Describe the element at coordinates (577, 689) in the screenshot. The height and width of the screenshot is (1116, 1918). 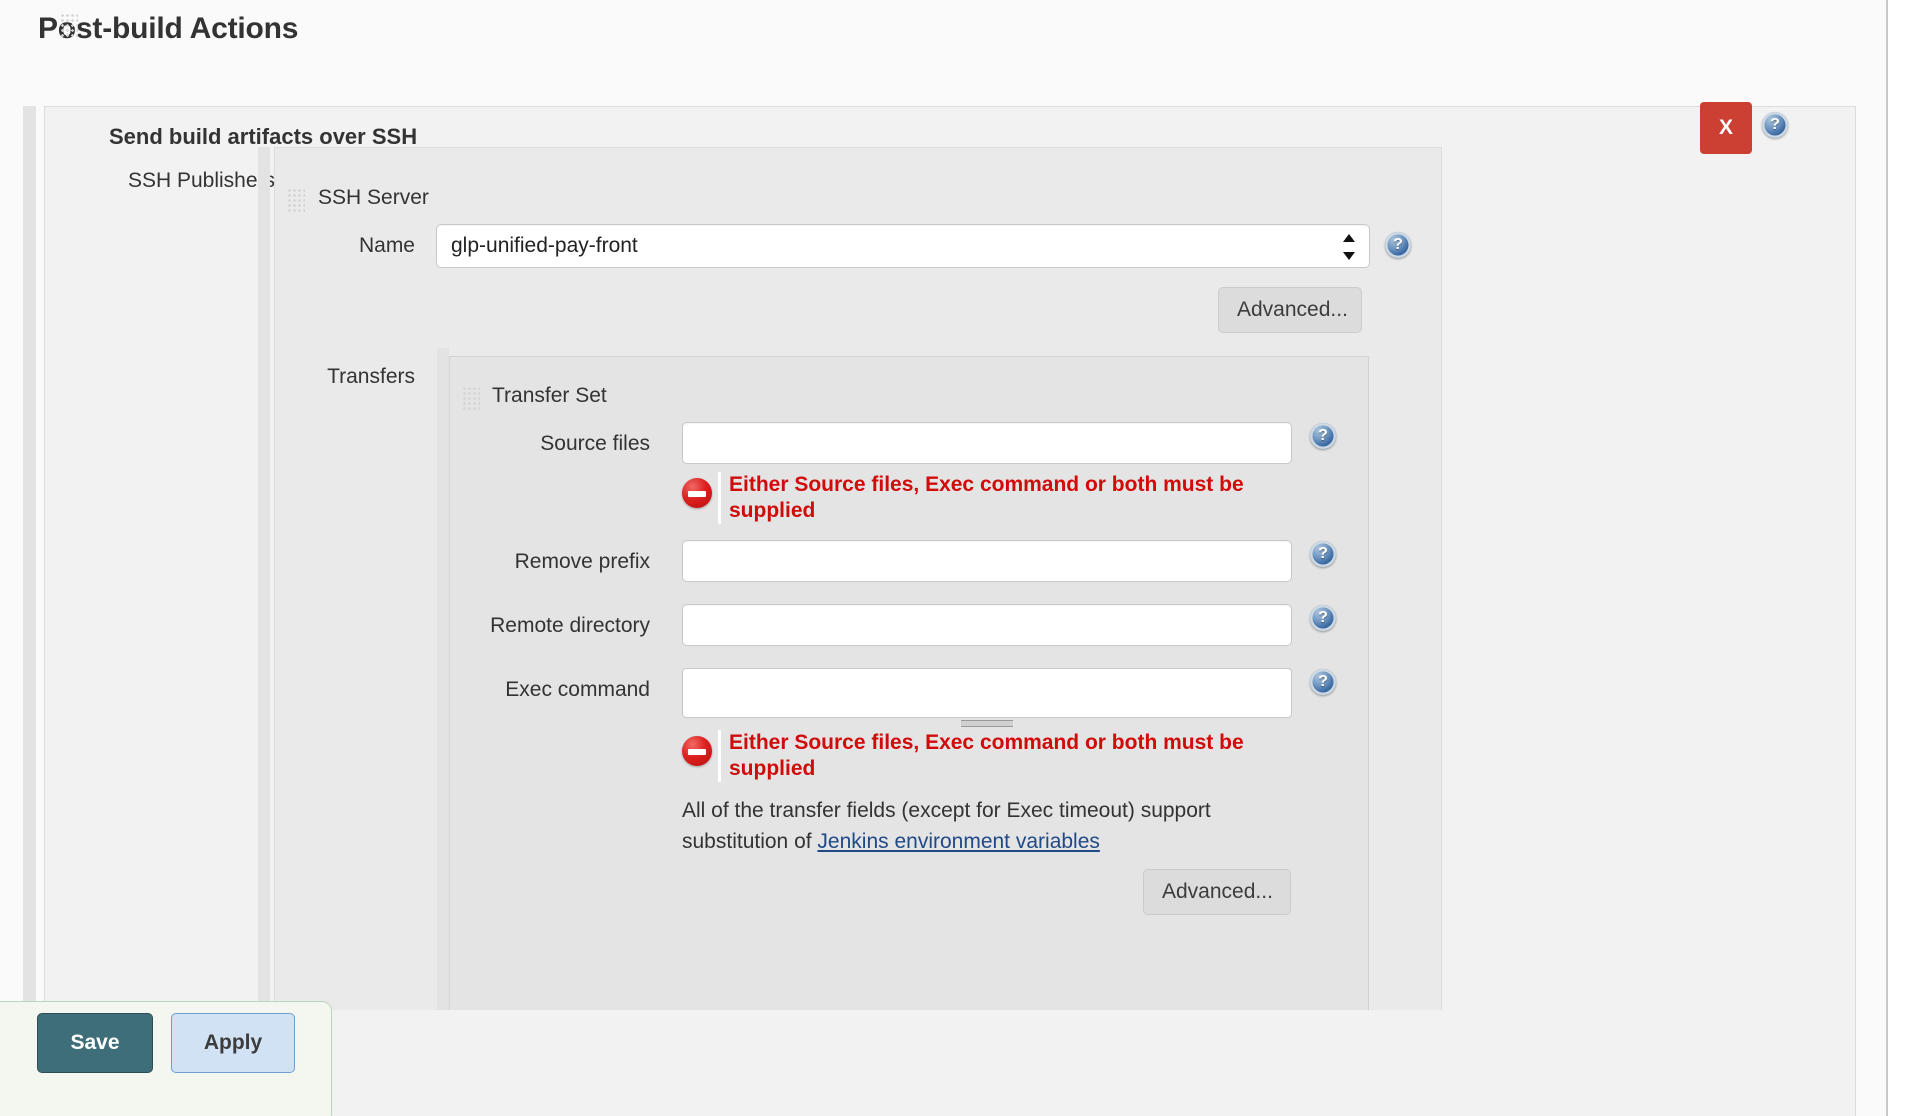
I see `exec-command-label: Exec command` at that location.